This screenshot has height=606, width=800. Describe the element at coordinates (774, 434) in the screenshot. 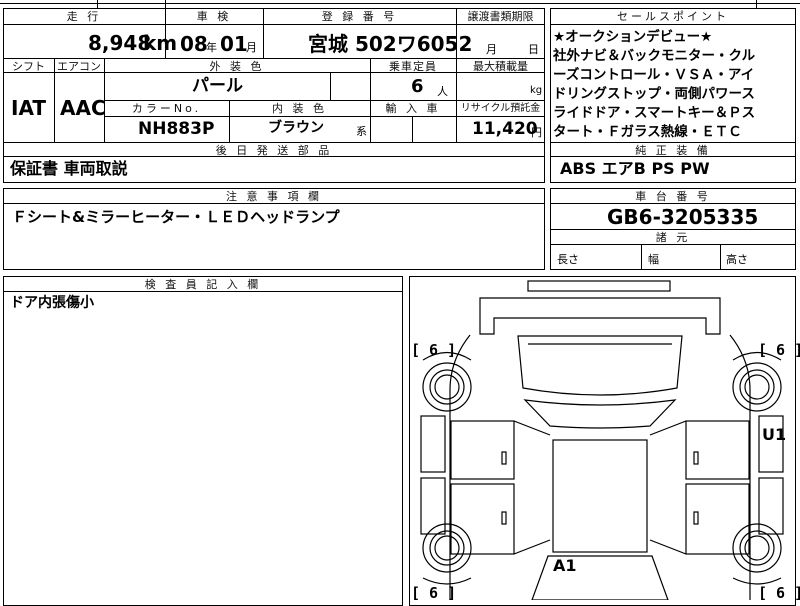

I see `damage-mark-u1: U1` at that location.